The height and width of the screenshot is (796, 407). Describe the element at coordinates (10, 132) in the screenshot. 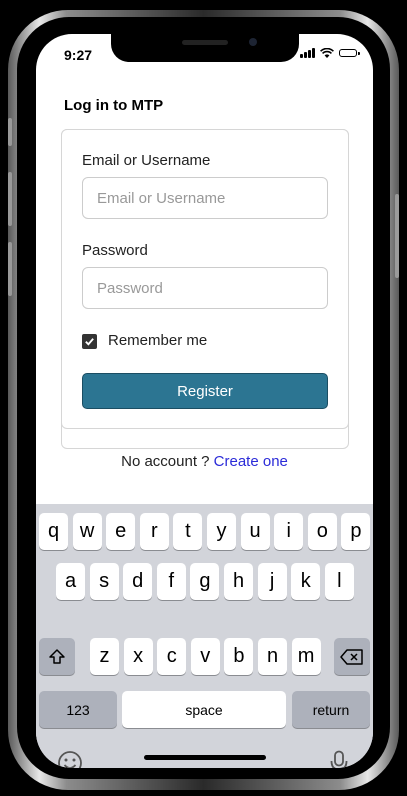

I see `mute-switch` at that location.